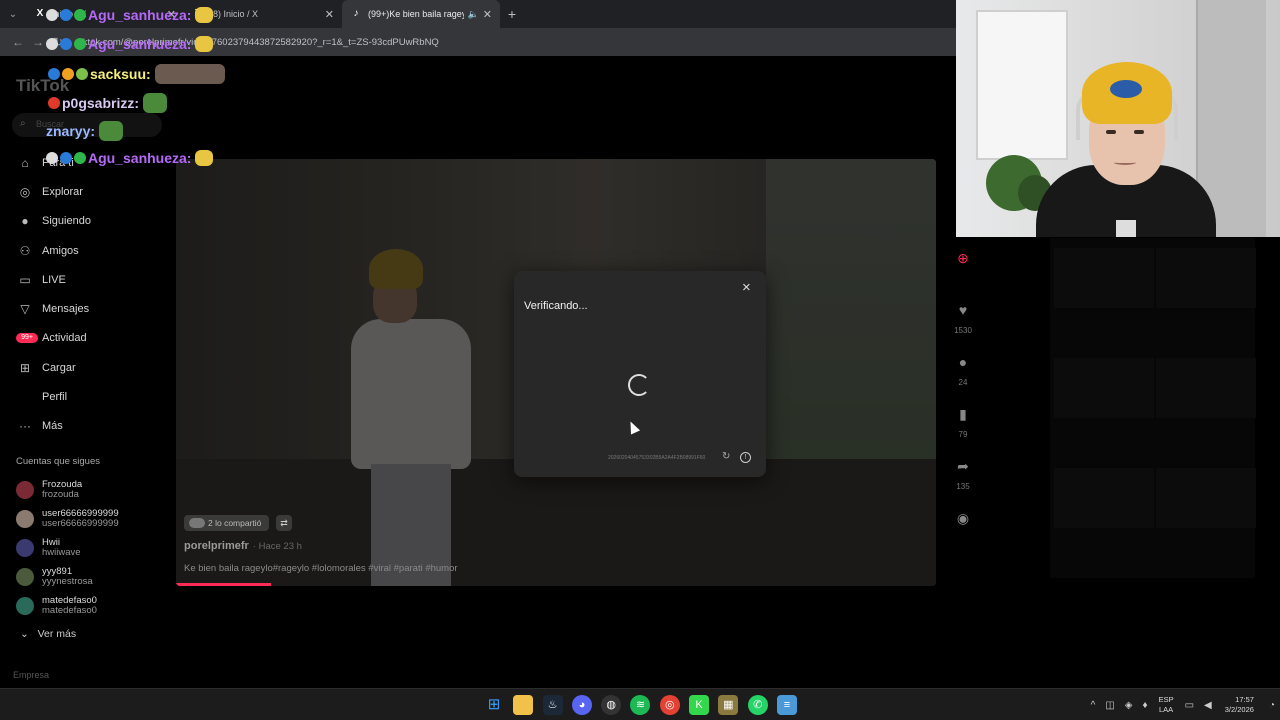 This screenshot has height=720, width=1280. I want to click on taskbar-apps: ⊞ ♨ ◕ ◍ ≋ ◎ K ▦ ✆ ≡, so click(645, 705).